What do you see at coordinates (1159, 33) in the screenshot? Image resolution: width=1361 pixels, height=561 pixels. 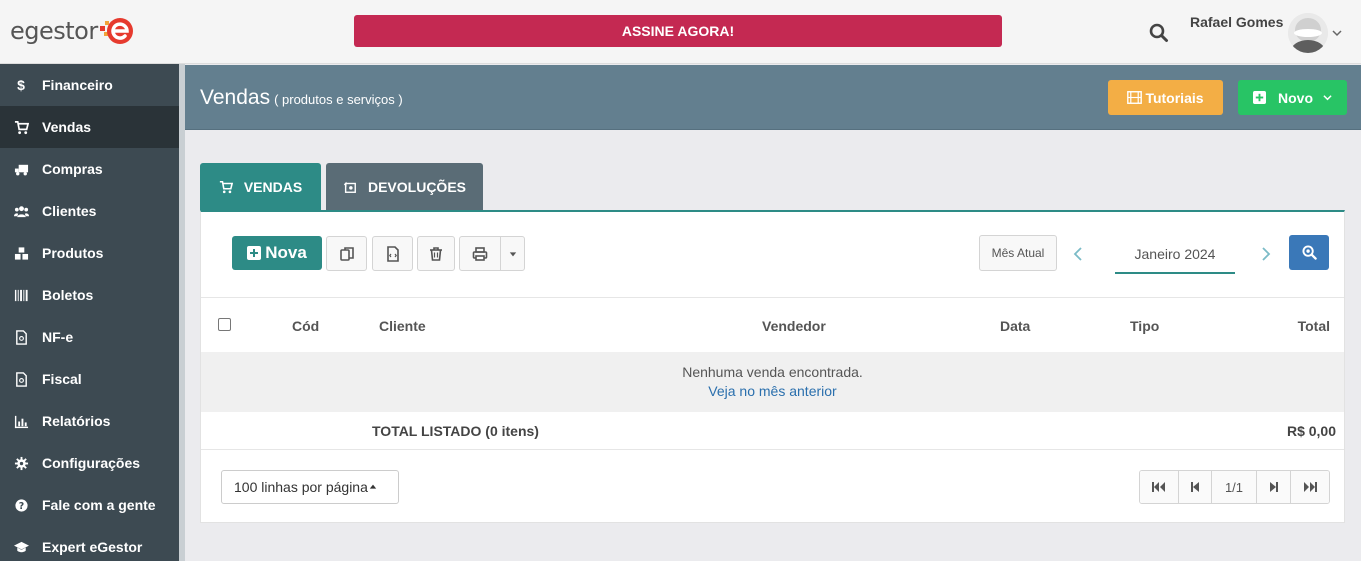 I see `search-icon` at bounding box center [1159, 33].